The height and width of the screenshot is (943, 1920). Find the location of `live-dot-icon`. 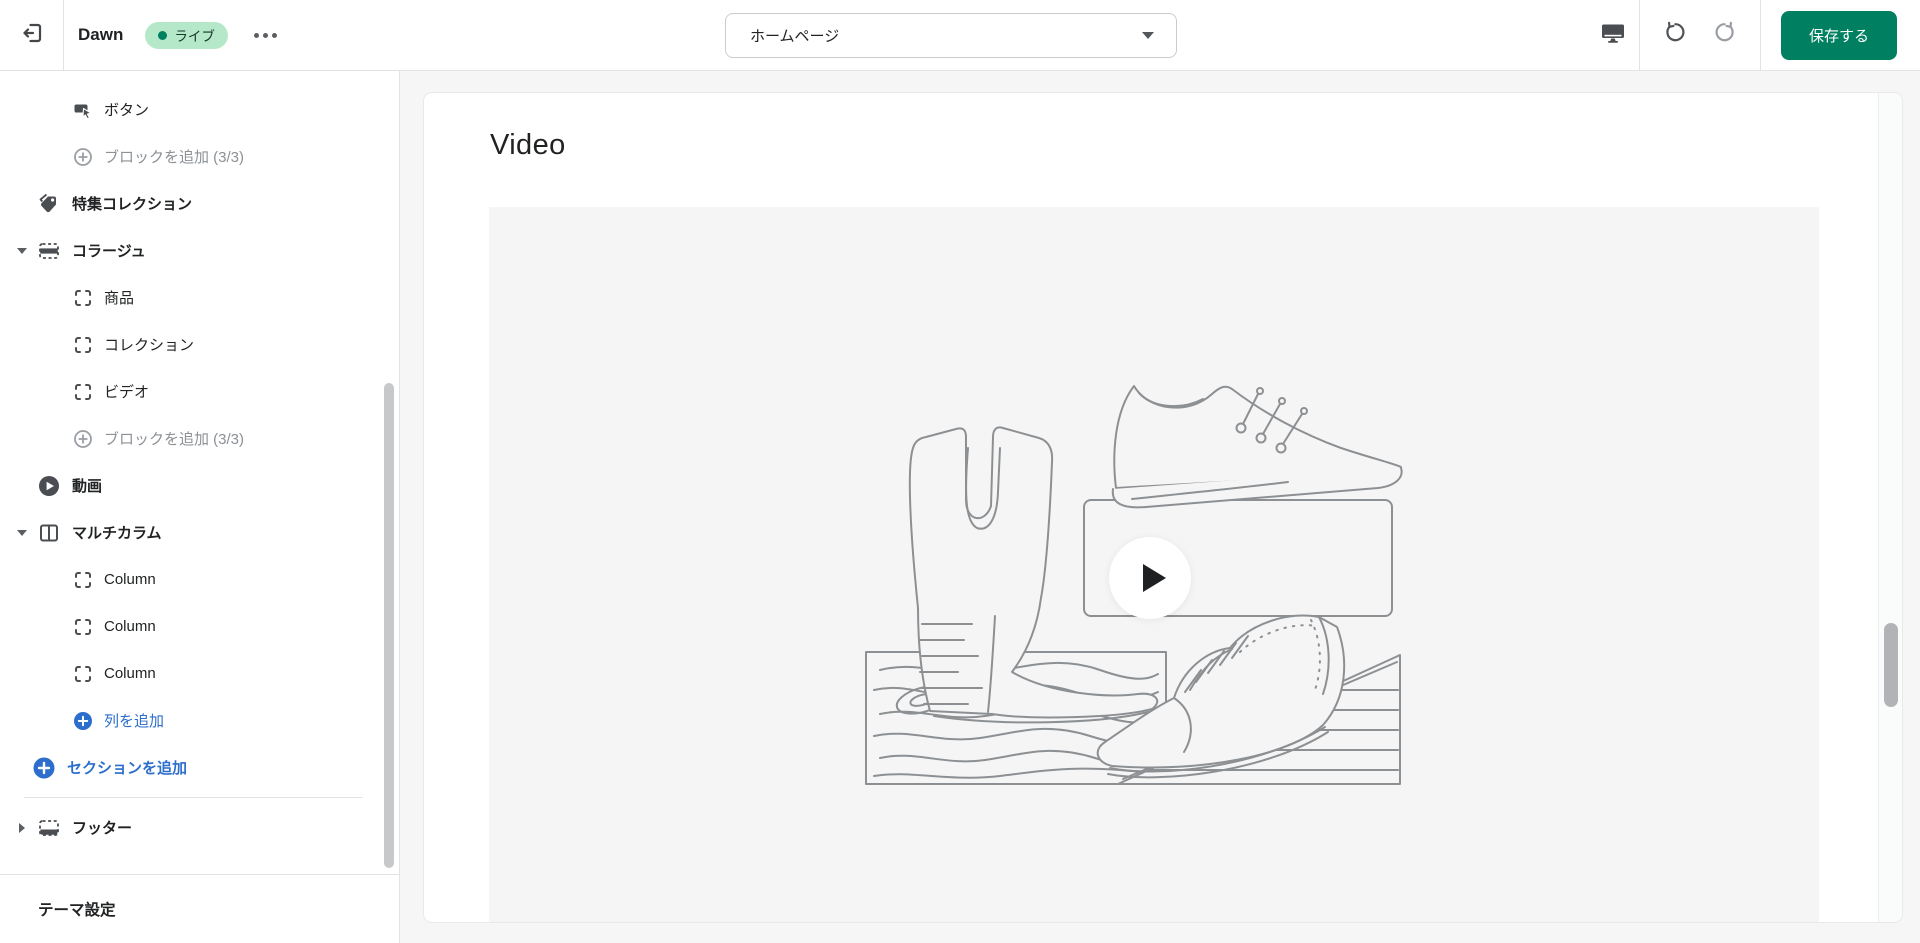

live-dot-icon is located at coordinates (163, 35).